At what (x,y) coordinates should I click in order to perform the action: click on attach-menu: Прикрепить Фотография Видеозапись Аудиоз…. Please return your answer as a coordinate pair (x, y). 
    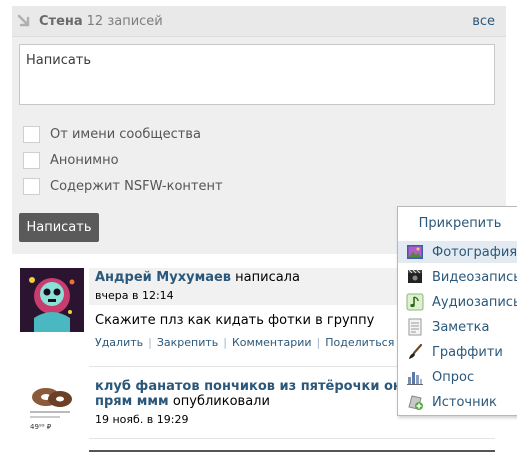
    Looking at the image, I should click on (460, 311).